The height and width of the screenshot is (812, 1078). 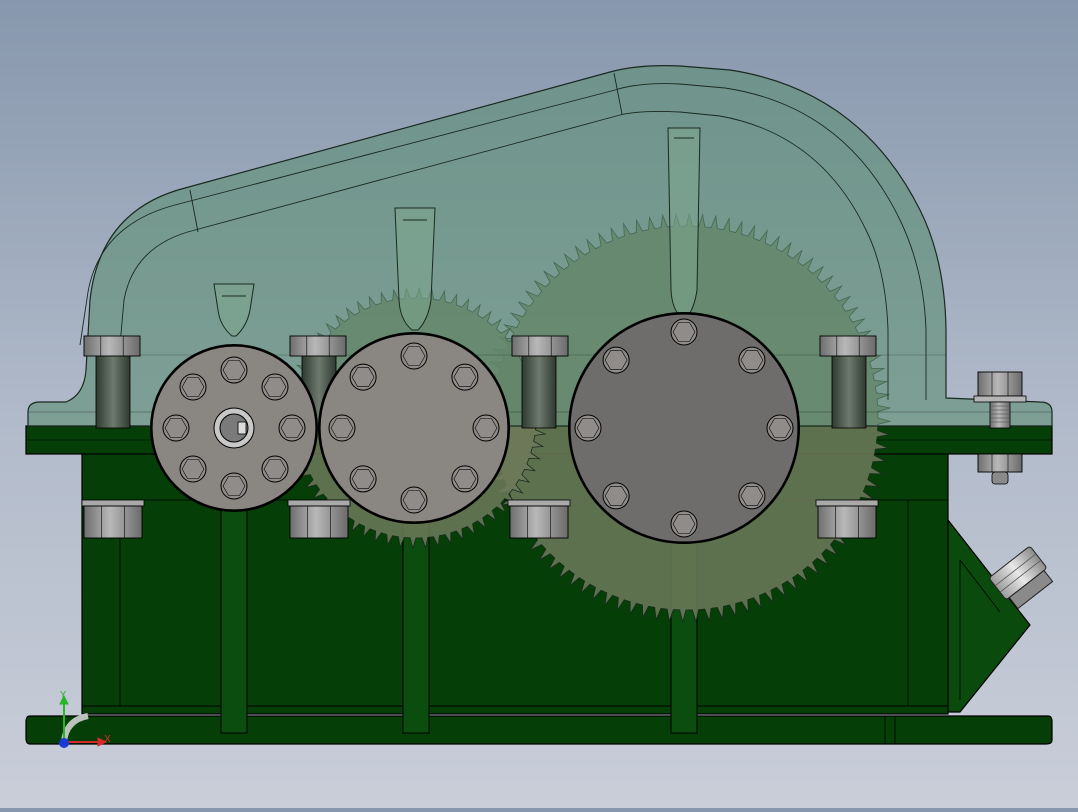 What do you see at coordinates (684, 428) in the screenshot?
I see `output-shaft-bearing-cap` at bounding box center [684, 428].